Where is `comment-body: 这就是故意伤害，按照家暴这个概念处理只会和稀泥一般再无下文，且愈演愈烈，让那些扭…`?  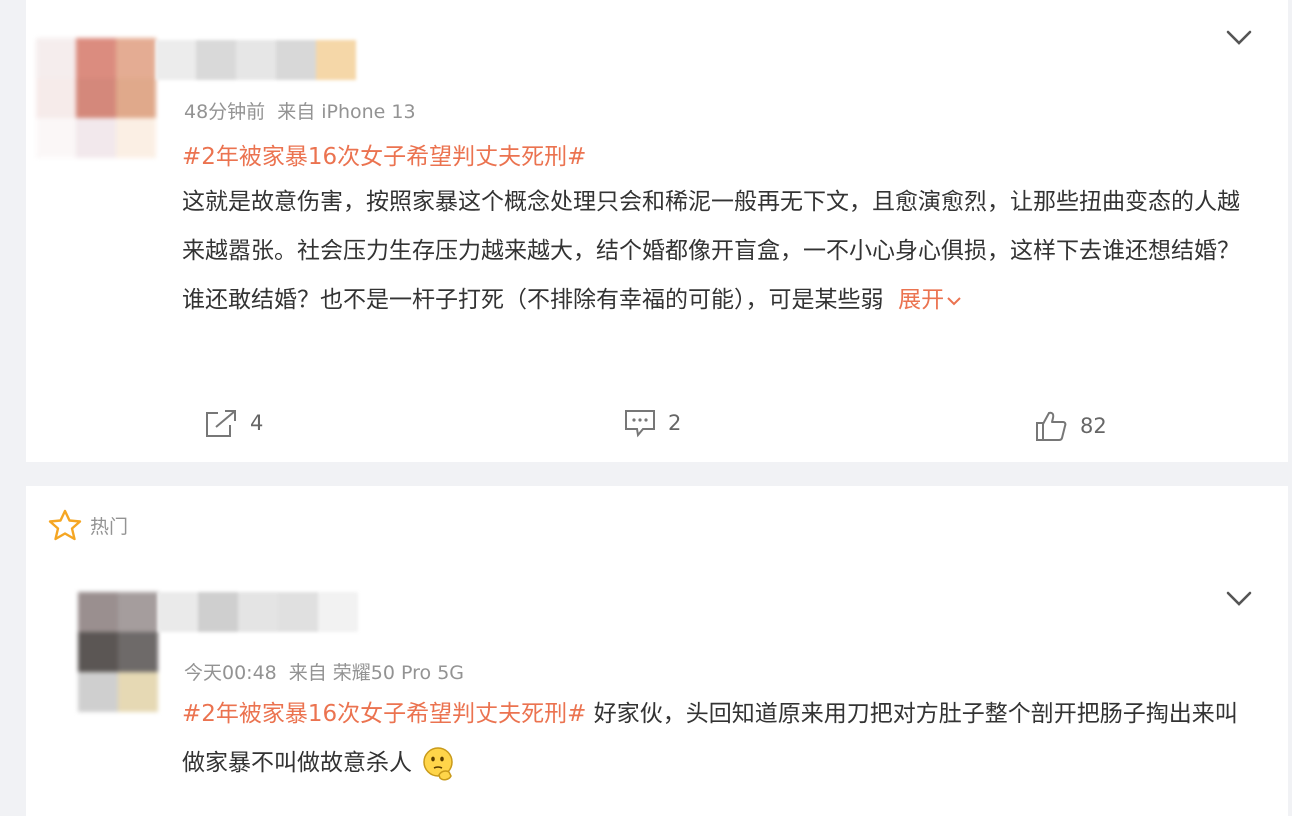 comment-body: 这就是故意伤害，按照家暴这个概念处理只会和稀泥一般再无下文，且愈演愈烈，让那些扭… is located at coordinates (711, 251).